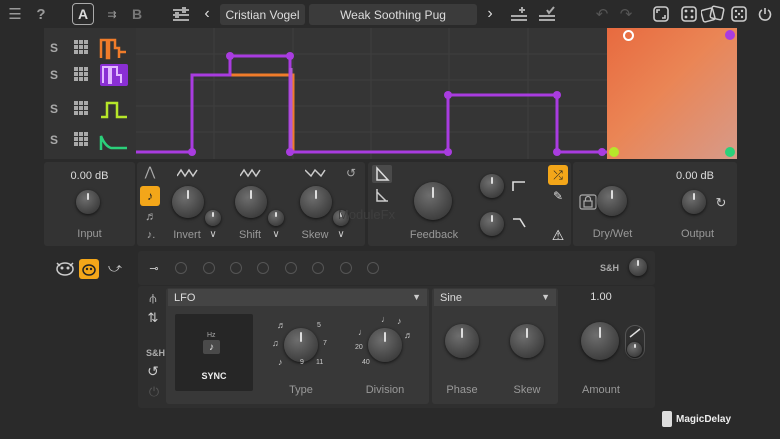  I want to click on highpass-filter-icon, so click(382, 195).